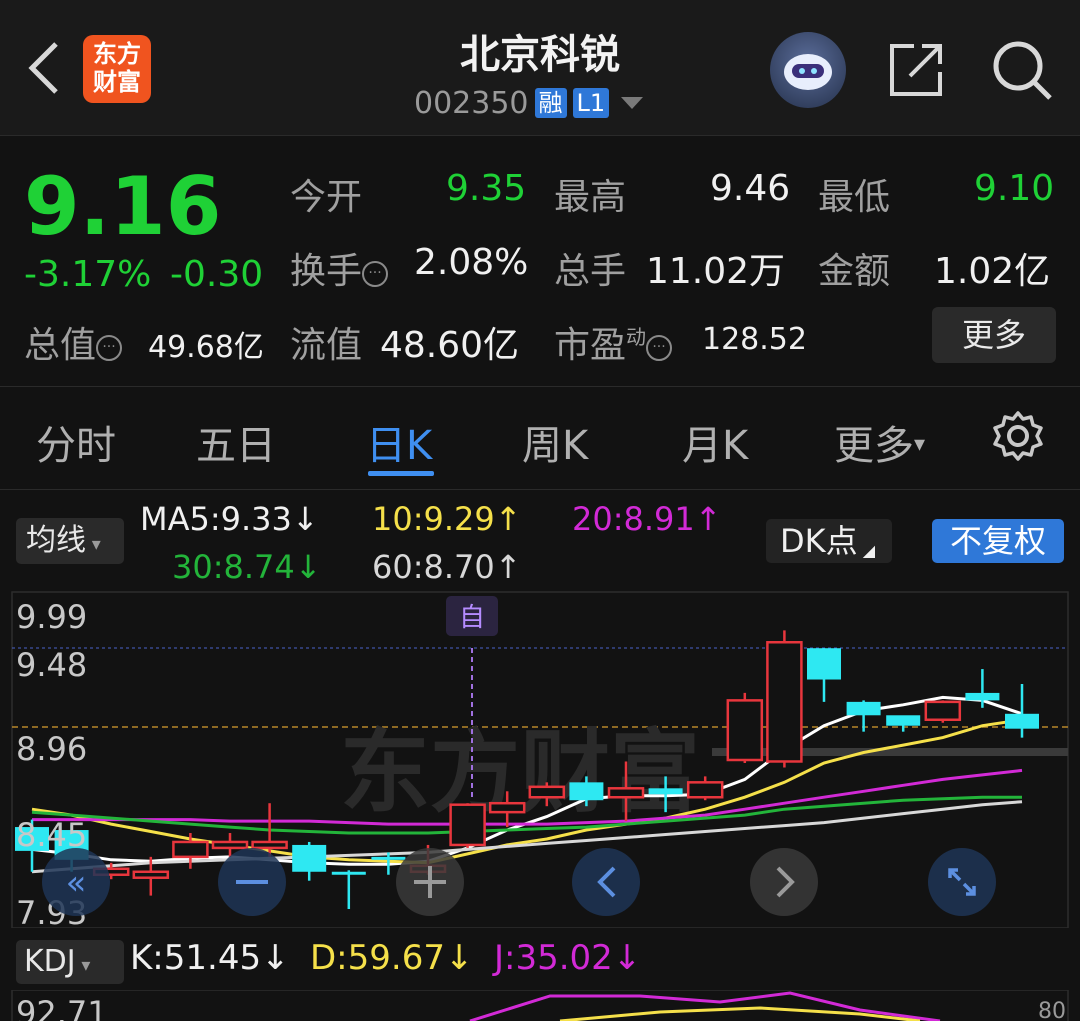 This screenshot has height=1021, width=1080. What do you see at coordinates (210, 958) in the screenshot?
I see `kdj-k-value: K:51.45↓` at bounding box center [210, 958].